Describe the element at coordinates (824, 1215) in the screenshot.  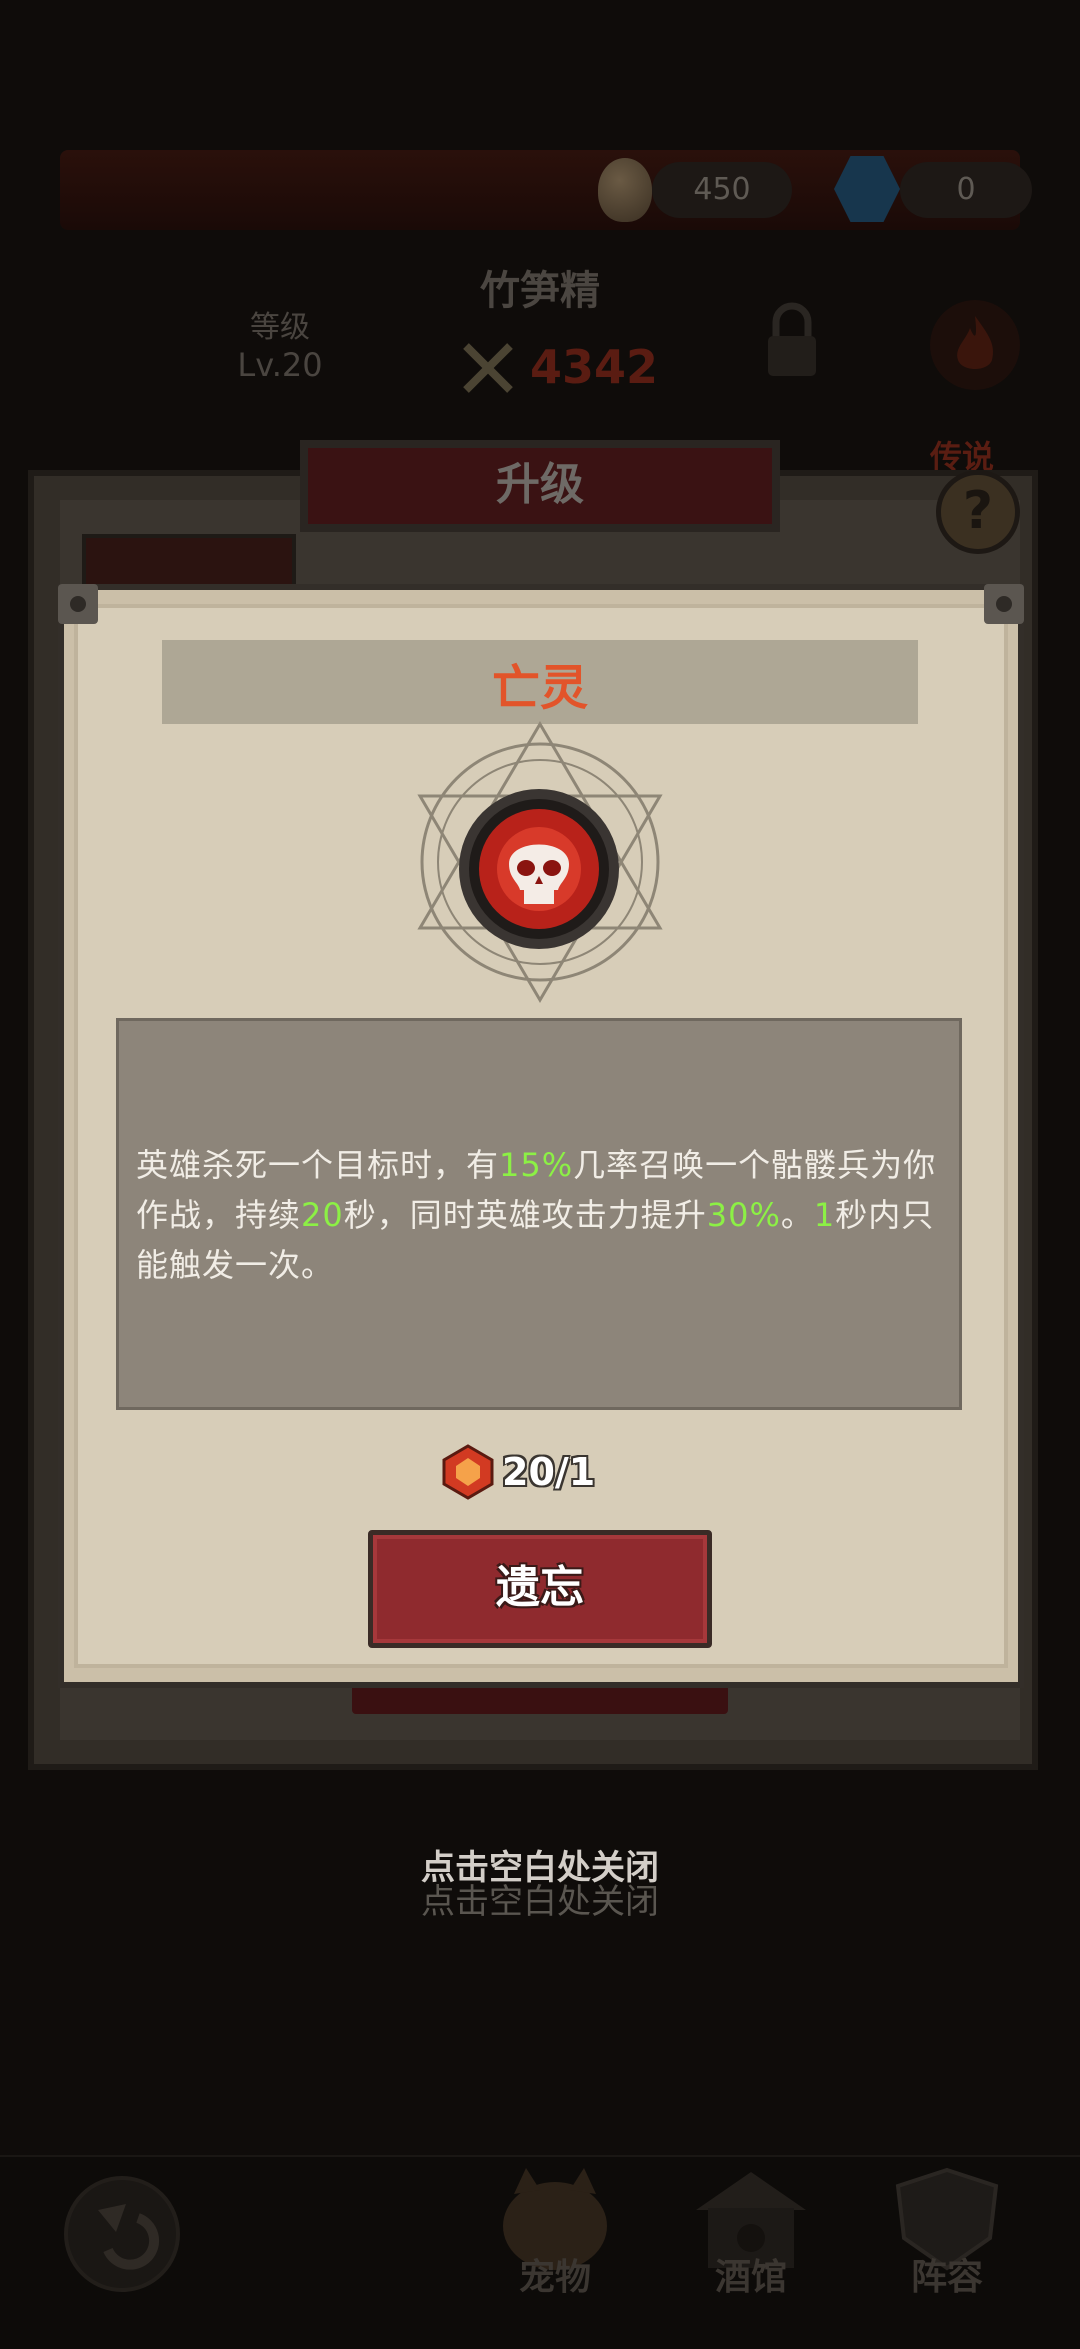
I see `cooldown-value: 1` at that location.